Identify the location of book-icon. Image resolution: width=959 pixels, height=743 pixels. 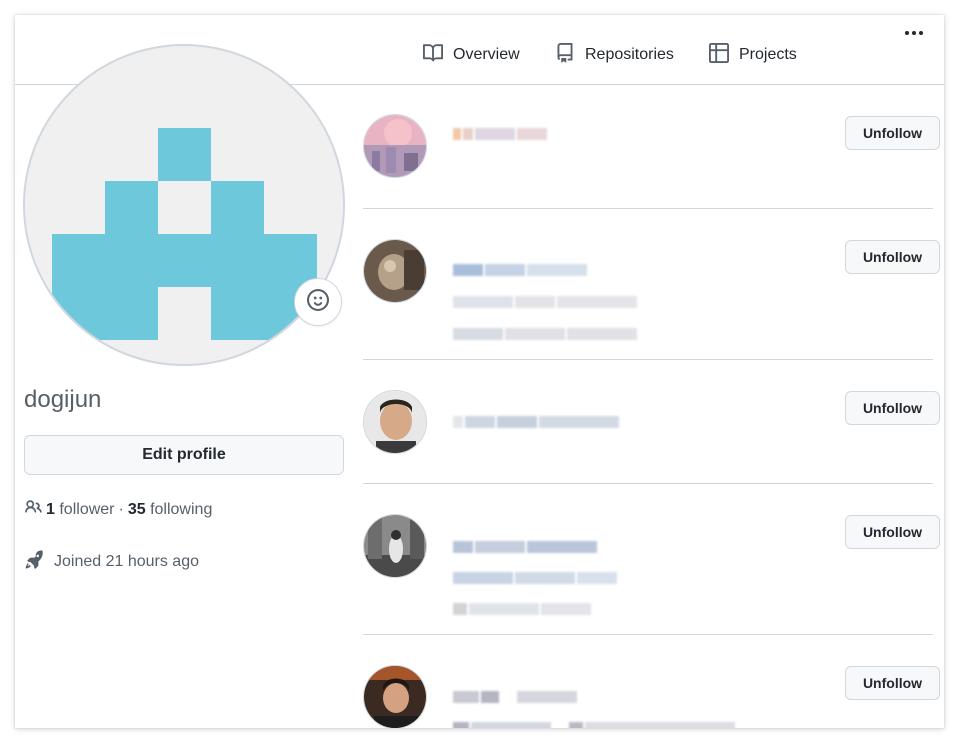
(433, 55).